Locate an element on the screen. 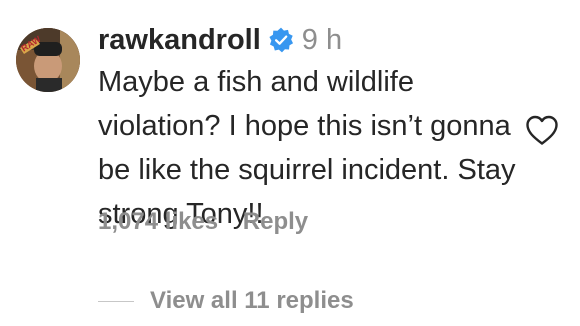 This screenshot has width=580, height=326. avatar-image: RAW is located at coordinates (48, 60).